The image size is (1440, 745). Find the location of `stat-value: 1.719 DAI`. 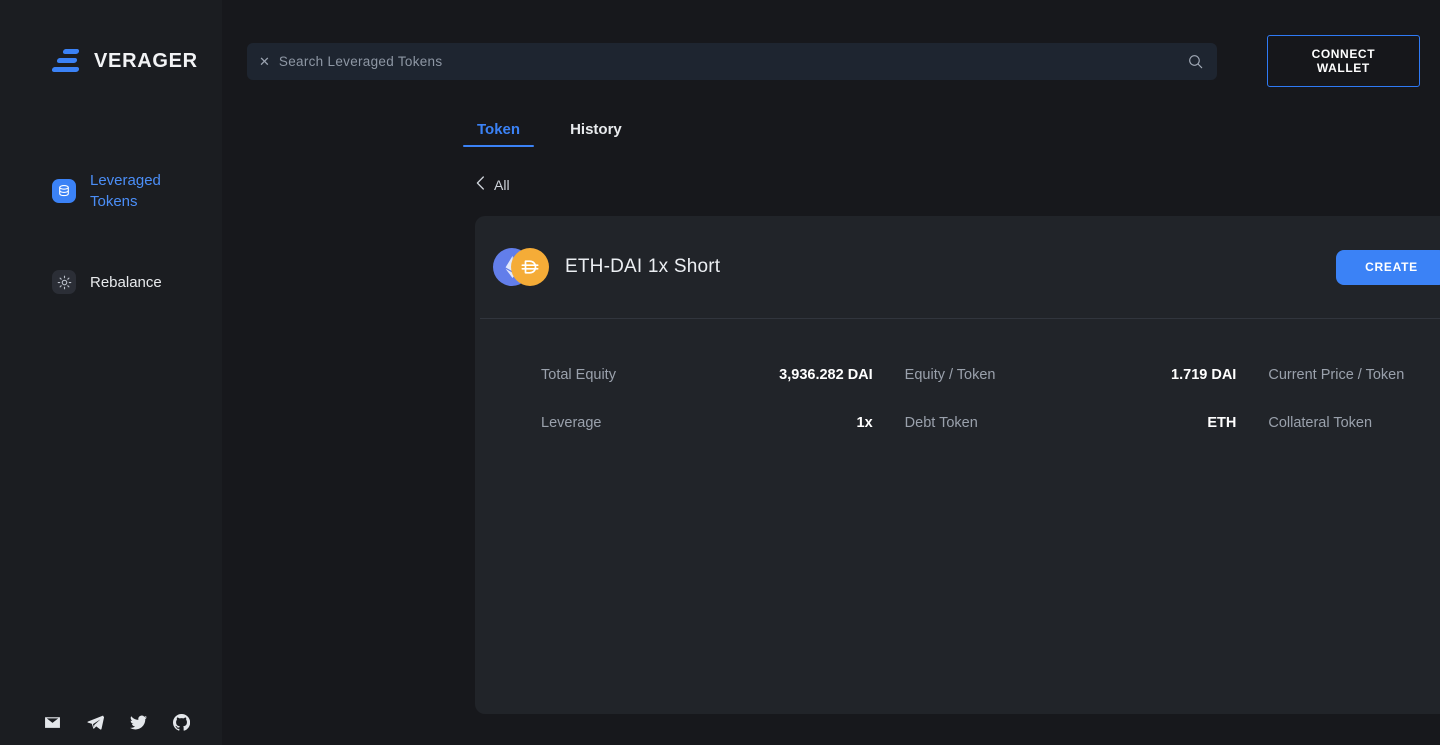

stat-value: 1.719 DAI is located at coordinates (1204, 375).